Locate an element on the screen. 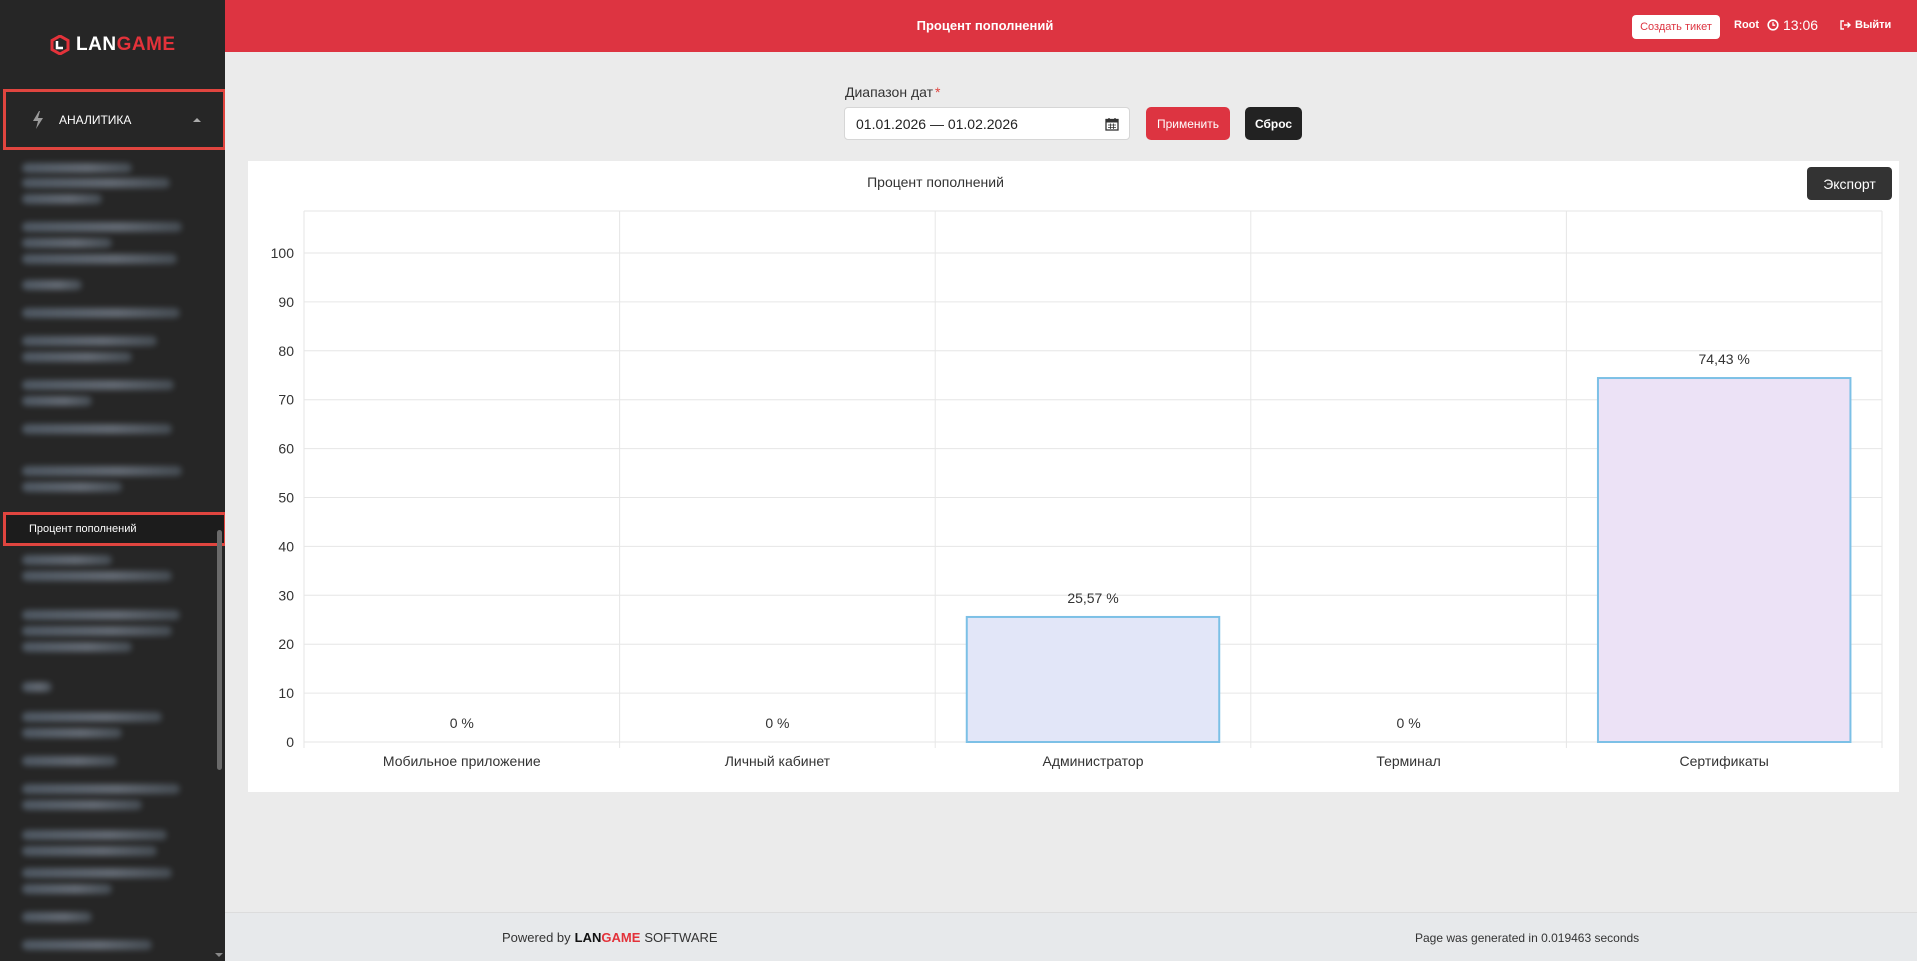  app-logo: LANGAME is located at coordinates (113, 45).